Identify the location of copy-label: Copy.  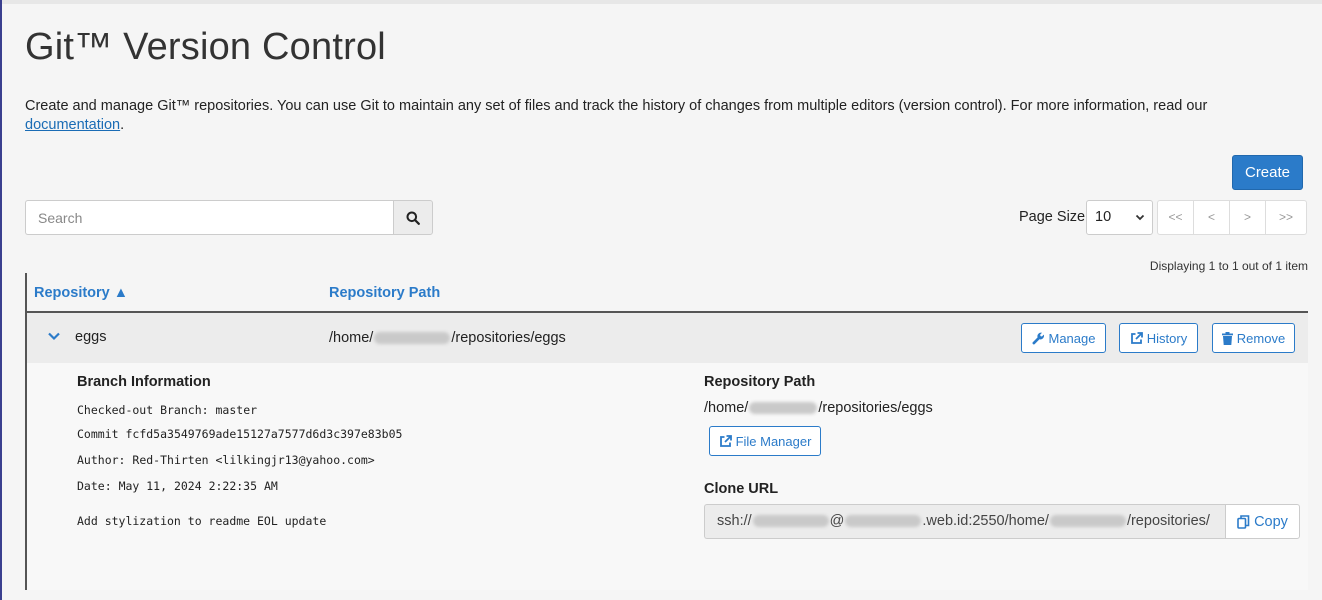
(1271, 521).